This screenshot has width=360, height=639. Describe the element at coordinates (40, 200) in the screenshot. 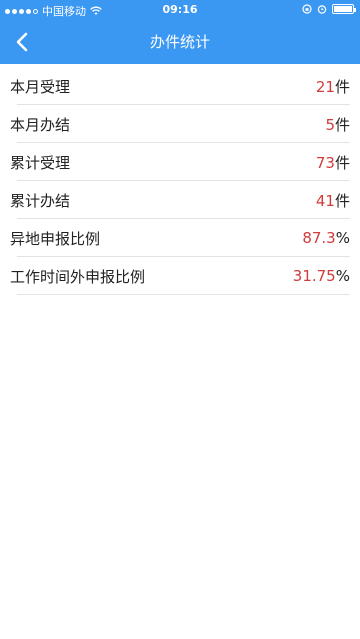

I see `stat-label: 累计办结` at that location.